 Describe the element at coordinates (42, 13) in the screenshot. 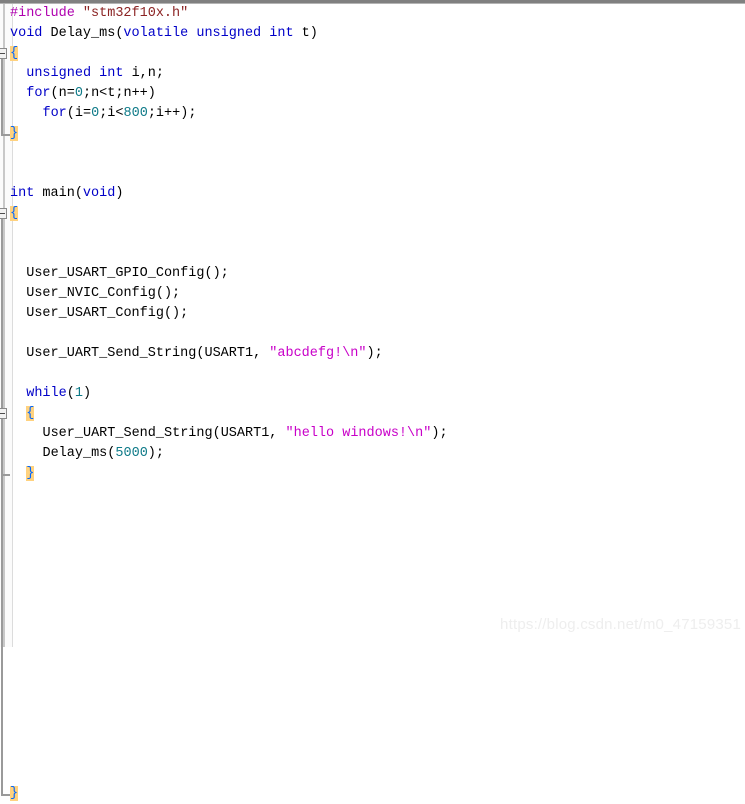

I see `code-token-pre: #include` at that location.